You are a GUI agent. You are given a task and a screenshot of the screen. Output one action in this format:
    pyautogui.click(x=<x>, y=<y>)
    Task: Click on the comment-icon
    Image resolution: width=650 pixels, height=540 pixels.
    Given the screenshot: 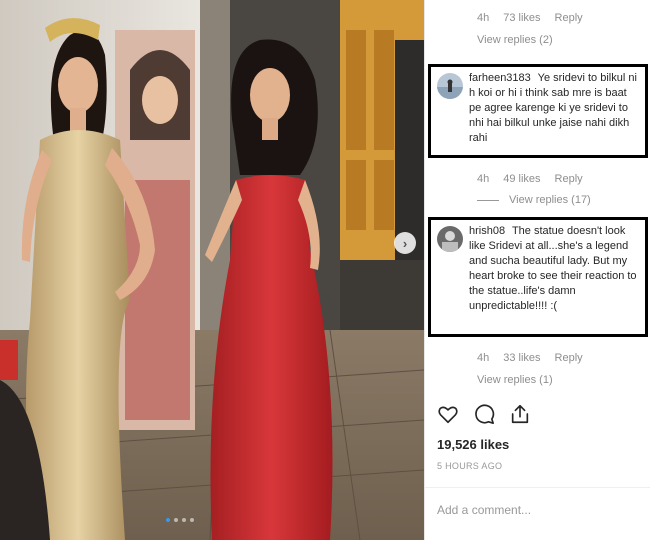 What is the action you would take?
    pyautogui.click(x=484, y=414)
    